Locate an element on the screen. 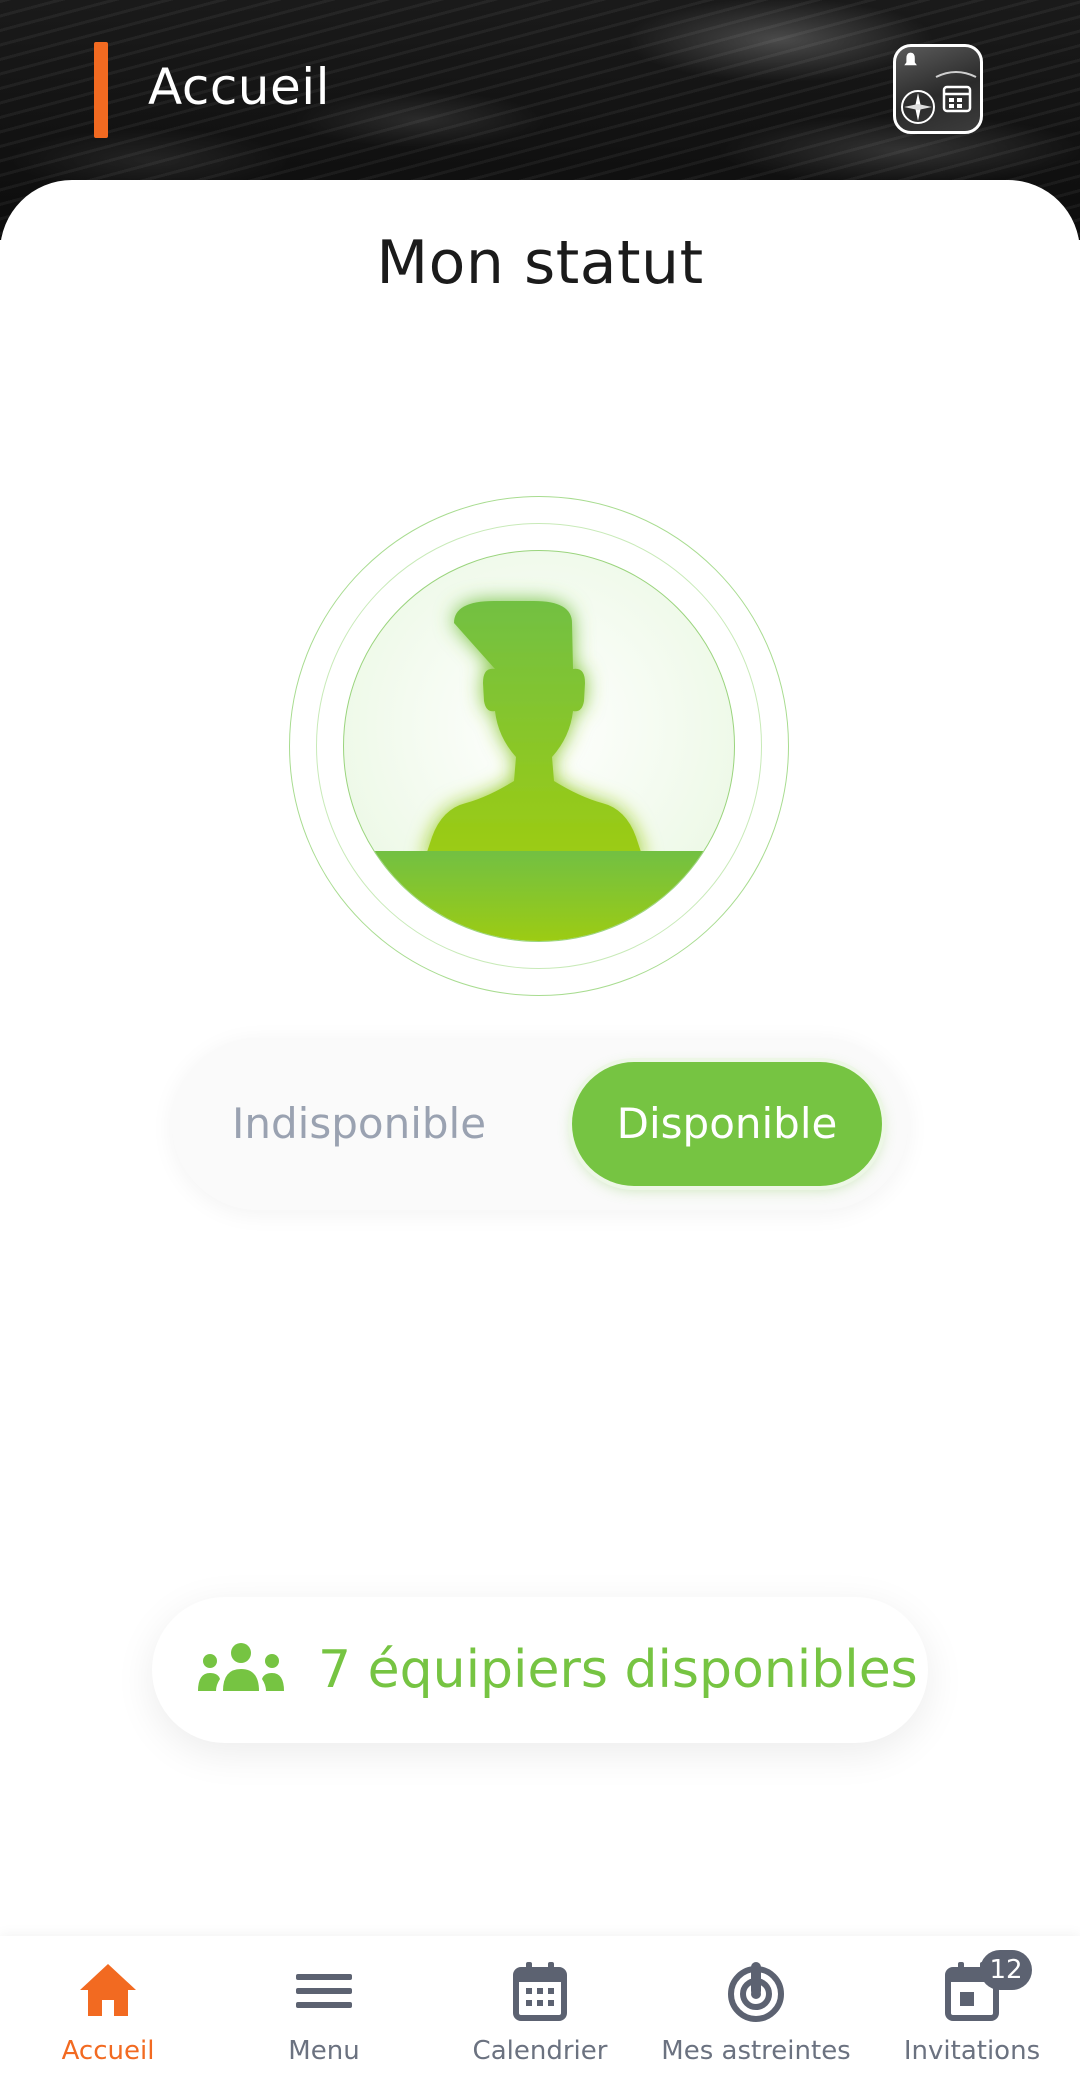  calendar-icon is located at coordinates (540, 1991).